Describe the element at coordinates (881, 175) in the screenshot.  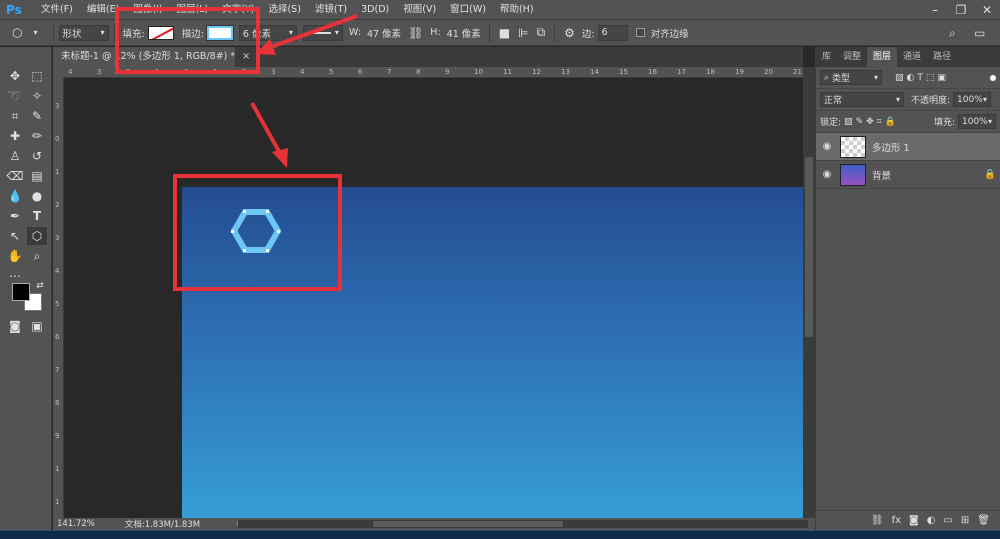
I see `layer-name: 背景` at that location.